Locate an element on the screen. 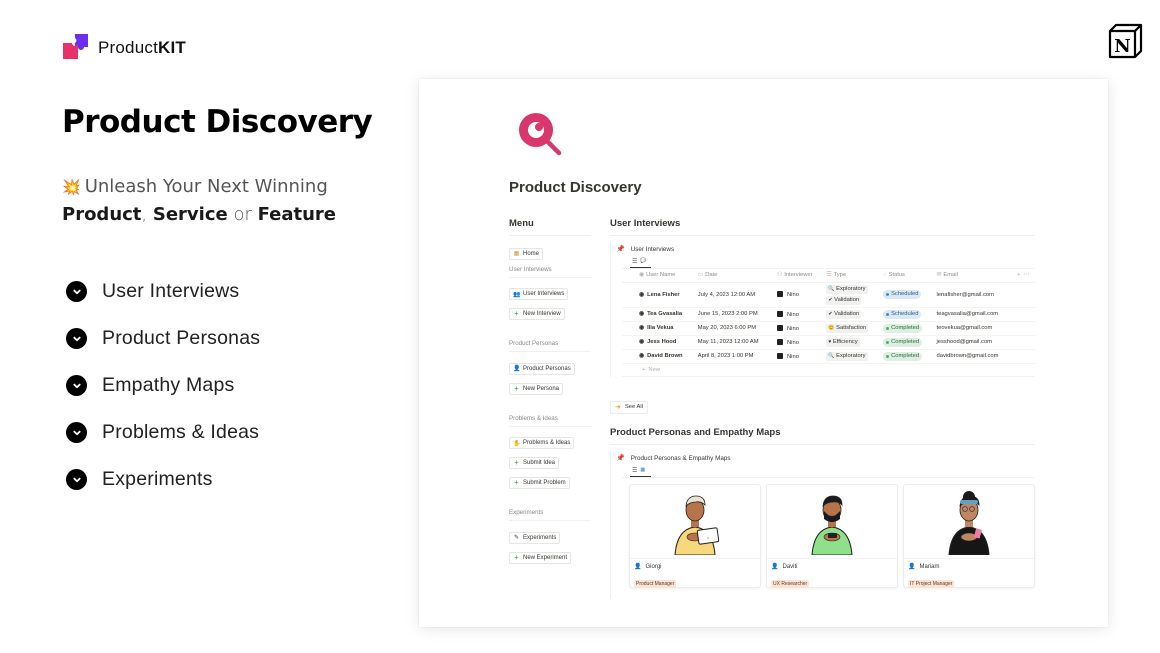 The image size is (1160, 653). section-heading-user-interviews: User Interviews is located at coordinates (822, 227).